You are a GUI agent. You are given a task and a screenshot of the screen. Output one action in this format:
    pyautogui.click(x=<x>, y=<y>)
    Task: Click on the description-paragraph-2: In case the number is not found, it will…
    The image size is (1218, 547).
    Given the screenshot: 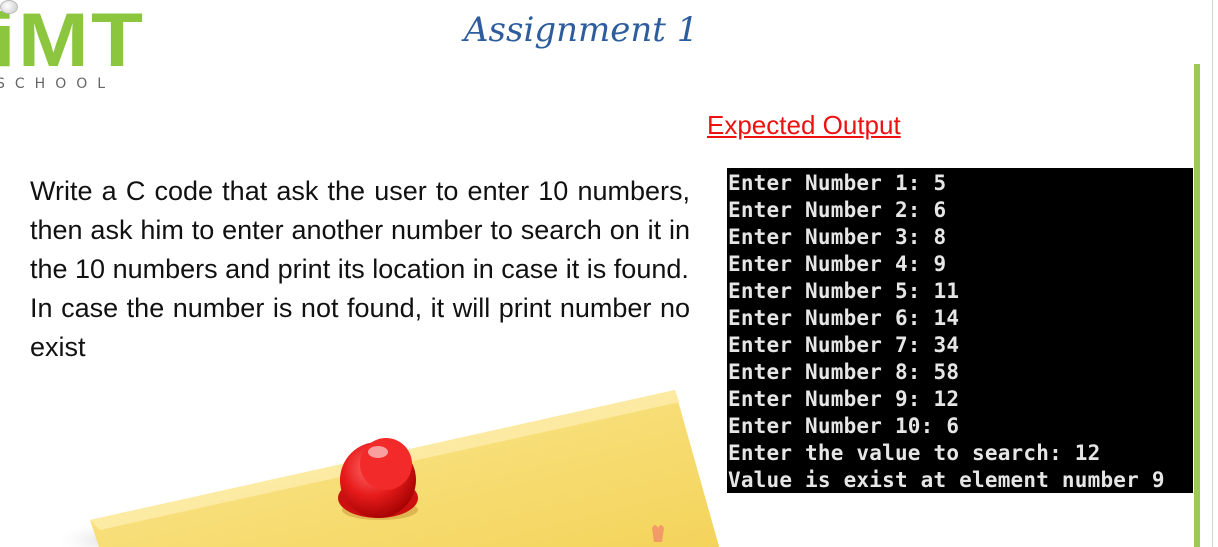 What is the action you would take?
    pyautogui.click(x=360, y=327)
    